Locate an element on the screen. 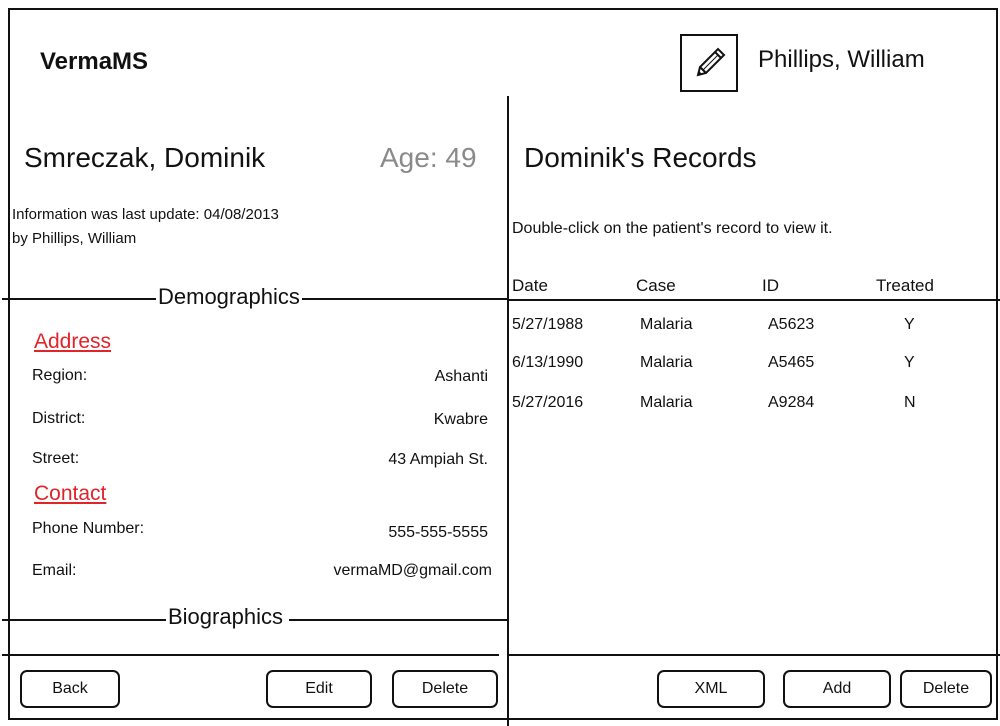 The width and height of the screenshot is (1000, 726). column-header-case: Case is located at coordinates (656, 285).